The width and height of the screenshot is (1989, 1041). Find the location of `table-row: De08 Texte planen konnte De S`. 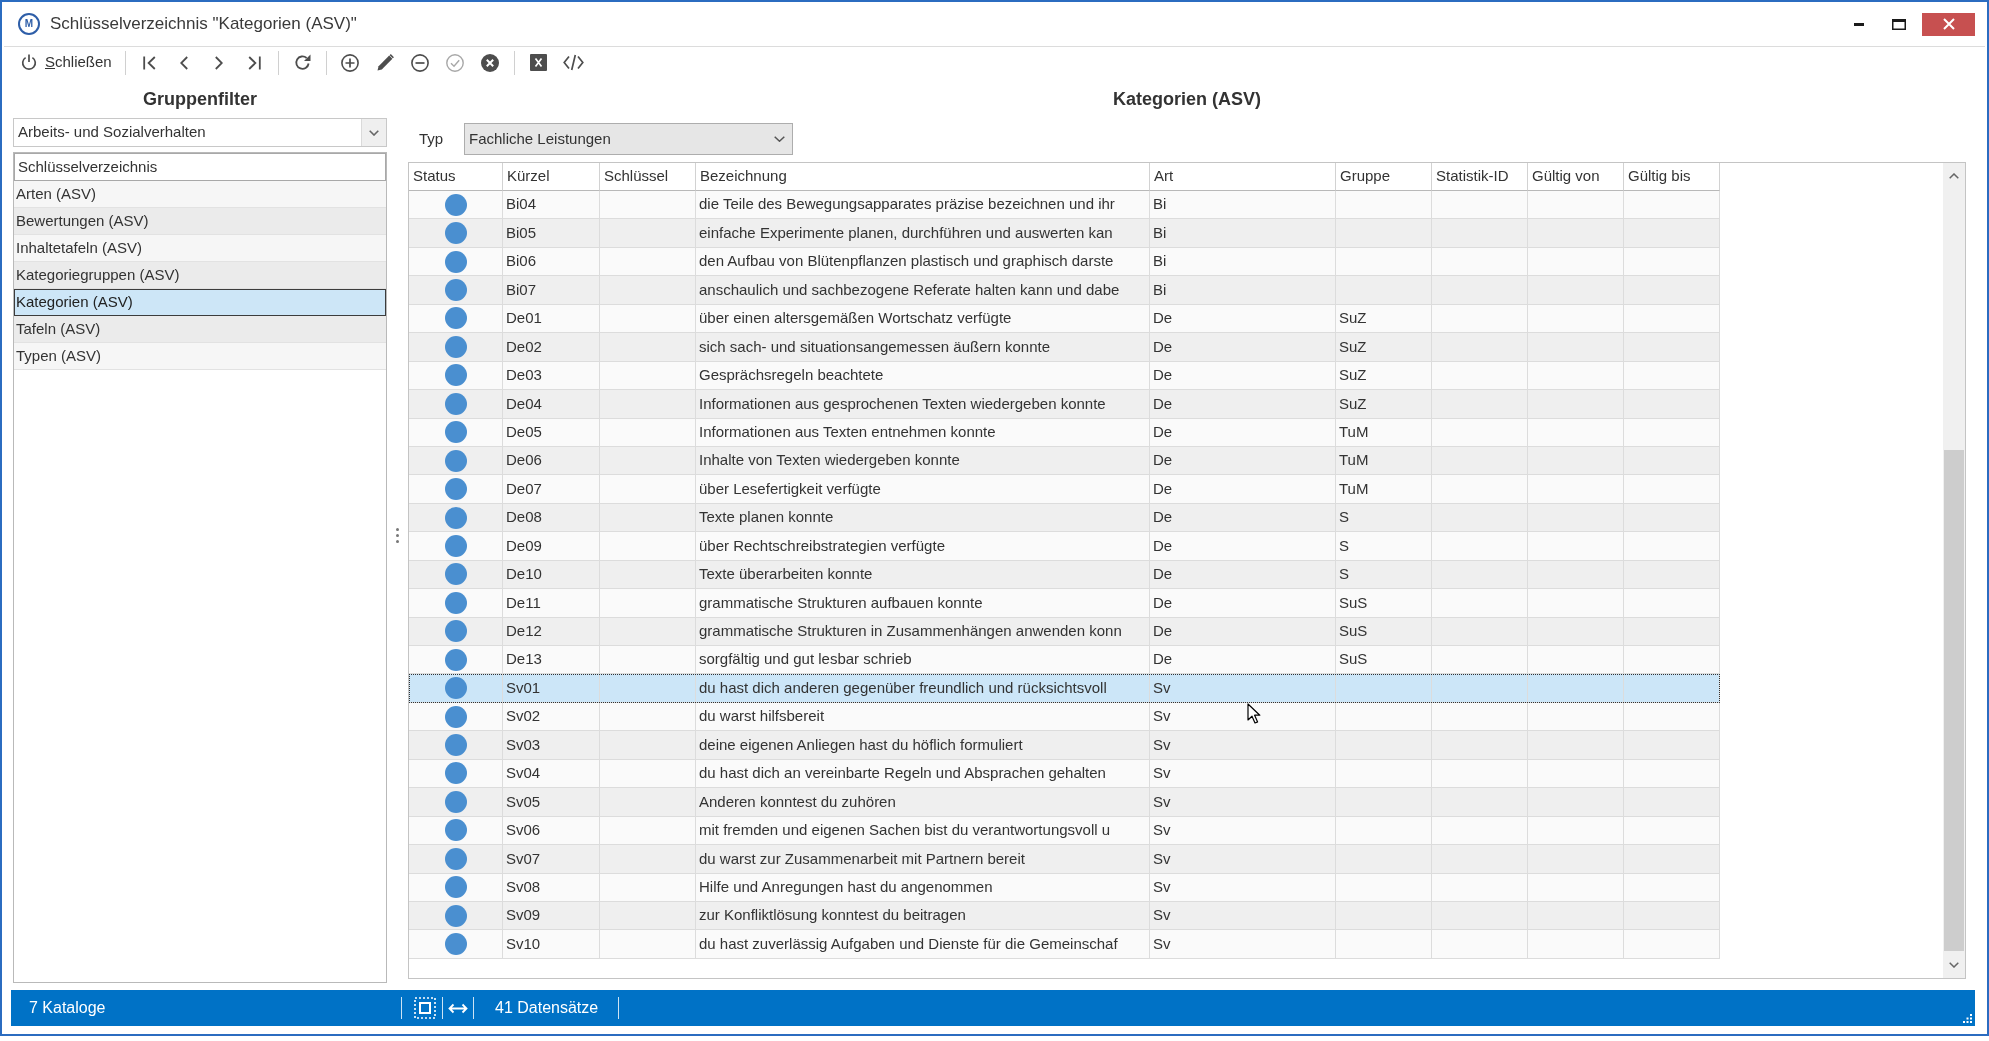

table-row: De08 Texte planen konnte De S is located at coordinates (1064, 518).